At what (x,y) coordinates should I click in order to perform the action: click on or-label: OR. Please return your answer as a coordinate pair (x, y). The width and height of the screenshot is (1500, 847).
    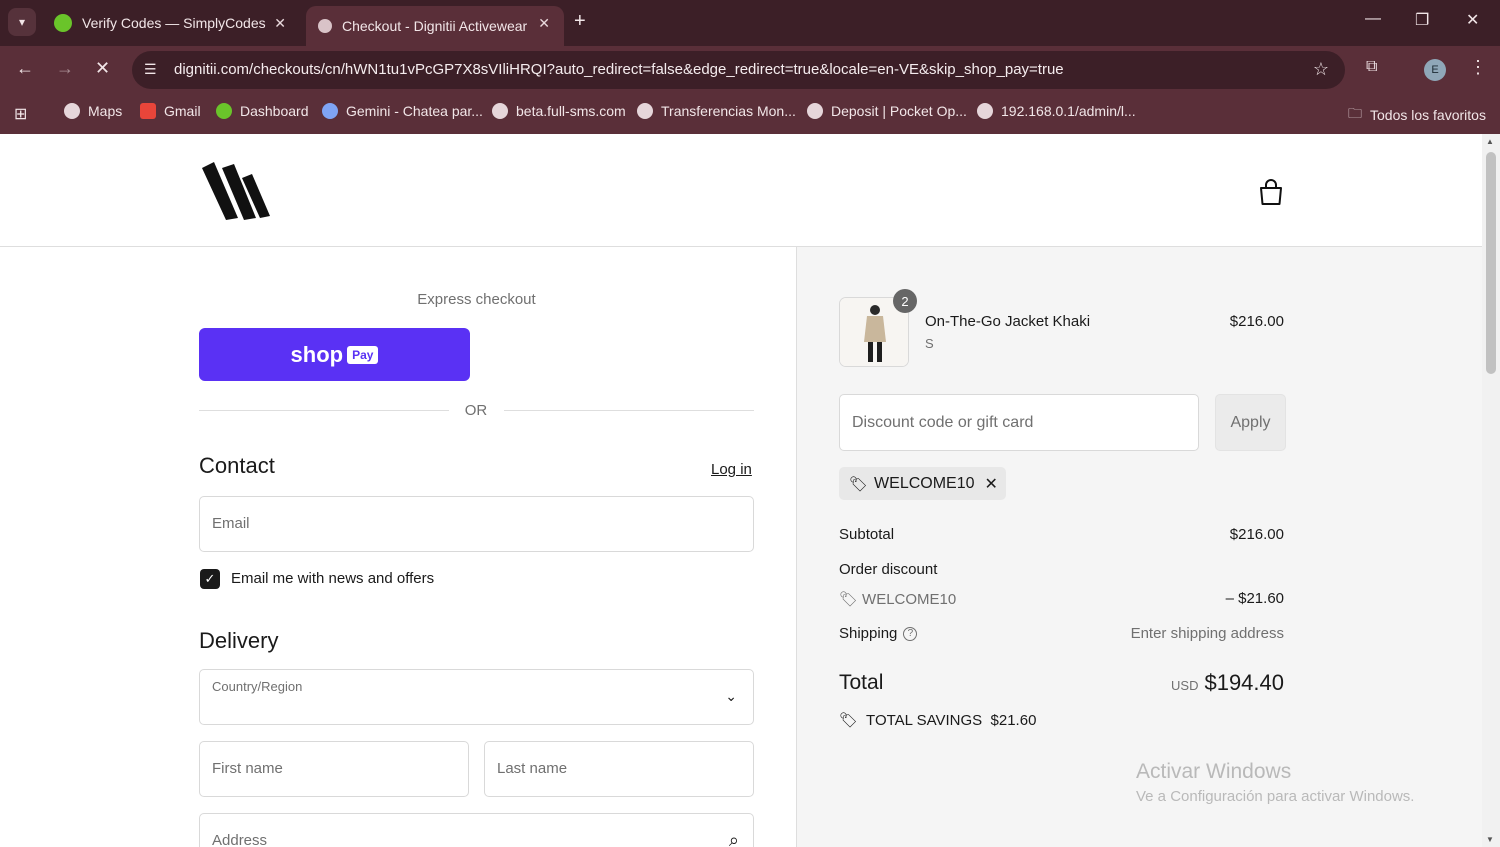
    Looking at the image, I should click on (476, 410).